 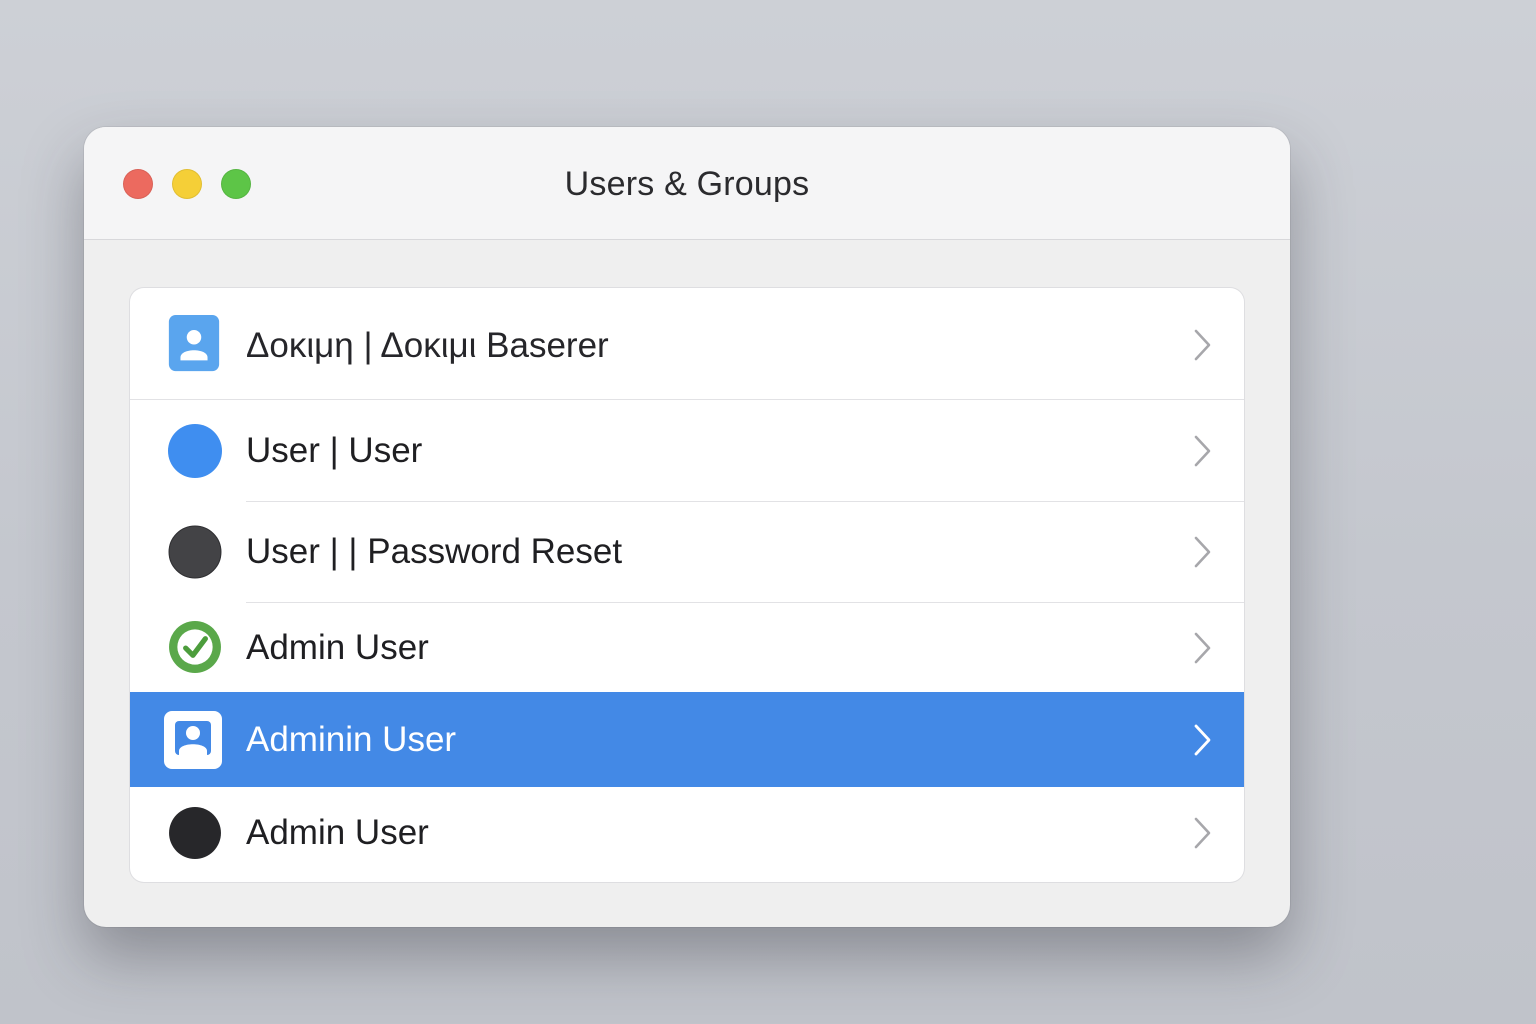 What do you see at coordinates (334, 450) in the screenshot?
I see `user-name-label: User | User` at bounding box center [334, 450].